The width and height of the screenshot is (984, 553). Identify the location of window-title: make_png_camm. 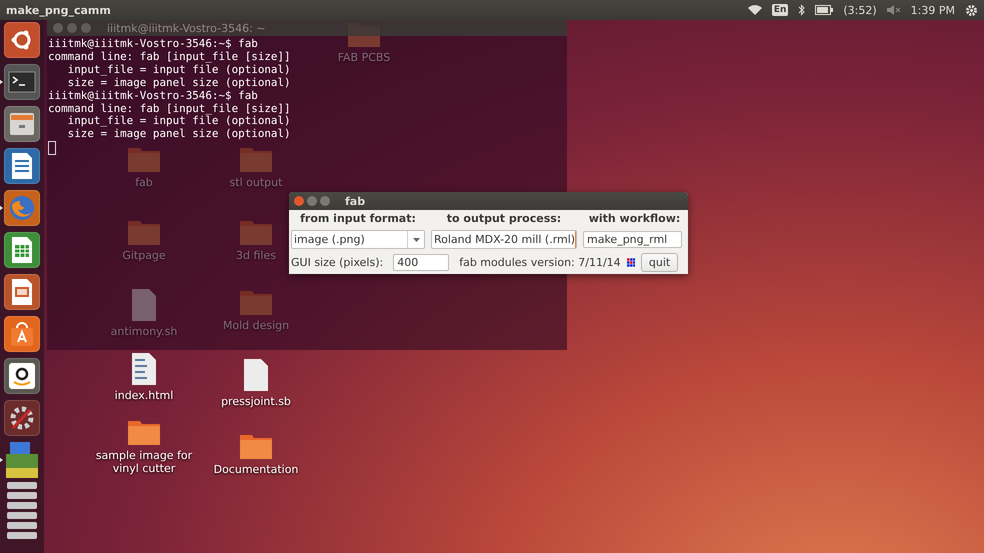
(59, 10).